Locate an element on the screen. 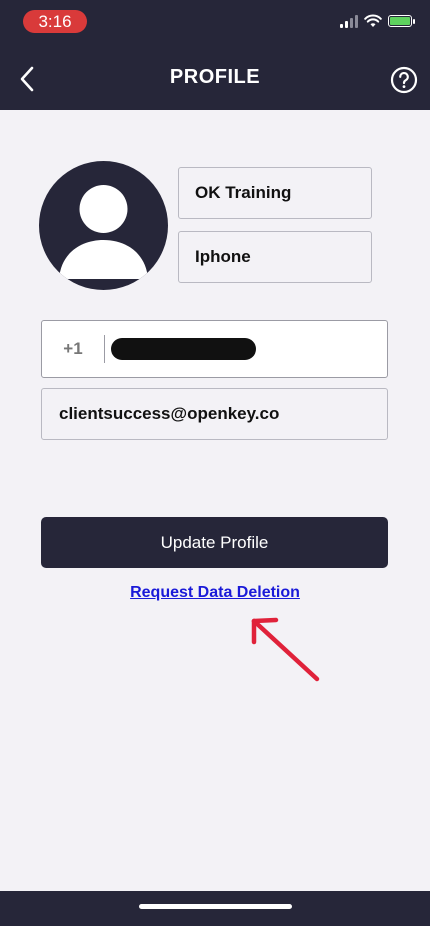 This screenshot has height=926, width=430. help-button is located at coordinates (404, 80).